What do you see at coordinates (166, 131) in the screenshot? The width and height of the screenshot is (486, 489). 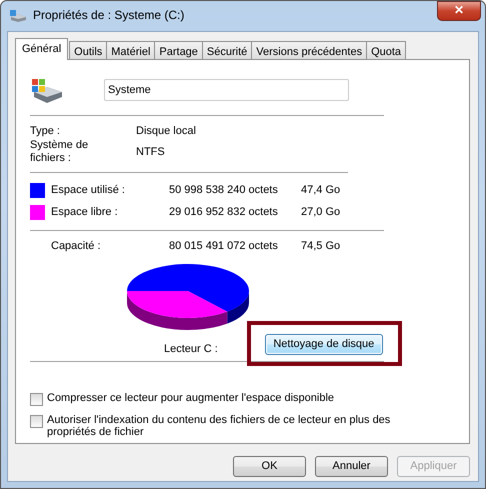 I see `field-value: Disque local` at bounding box center [166, 131].